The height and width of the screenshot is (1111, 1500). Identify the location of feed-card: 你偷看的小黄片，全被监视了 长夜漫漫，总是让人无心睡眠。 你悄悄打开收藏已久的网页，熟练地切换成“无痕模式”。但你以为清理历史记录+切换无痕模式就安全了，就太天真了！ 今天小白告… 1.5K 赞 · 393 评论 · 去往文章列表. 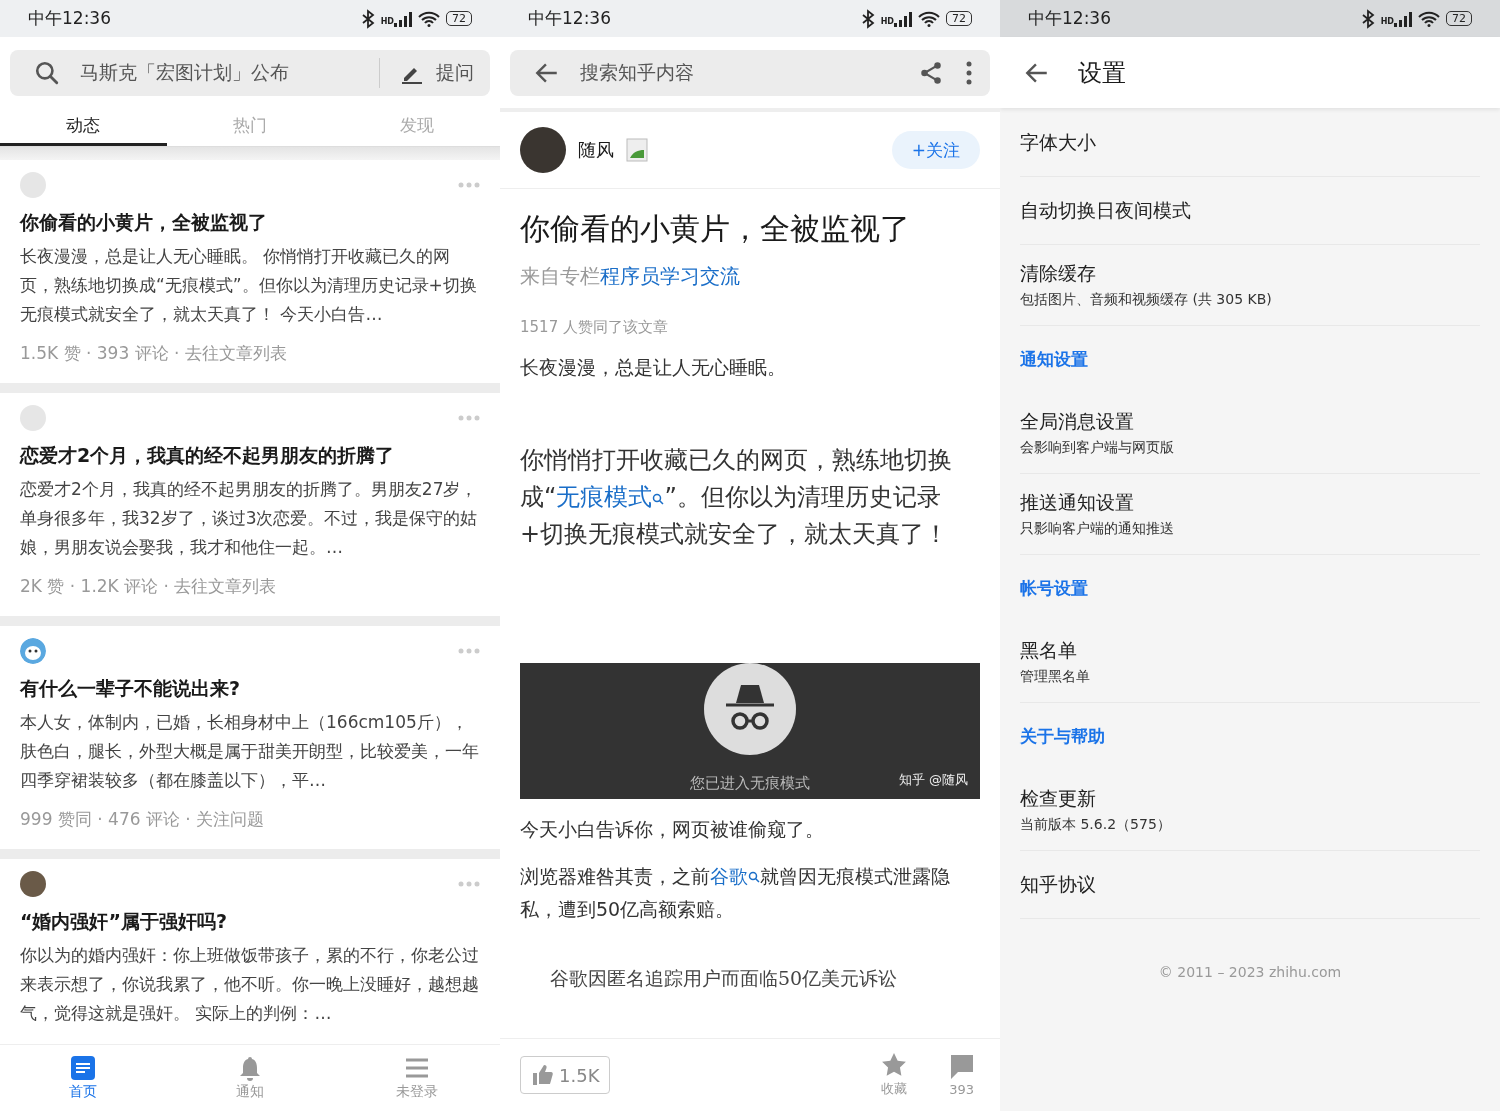
(250, 271).